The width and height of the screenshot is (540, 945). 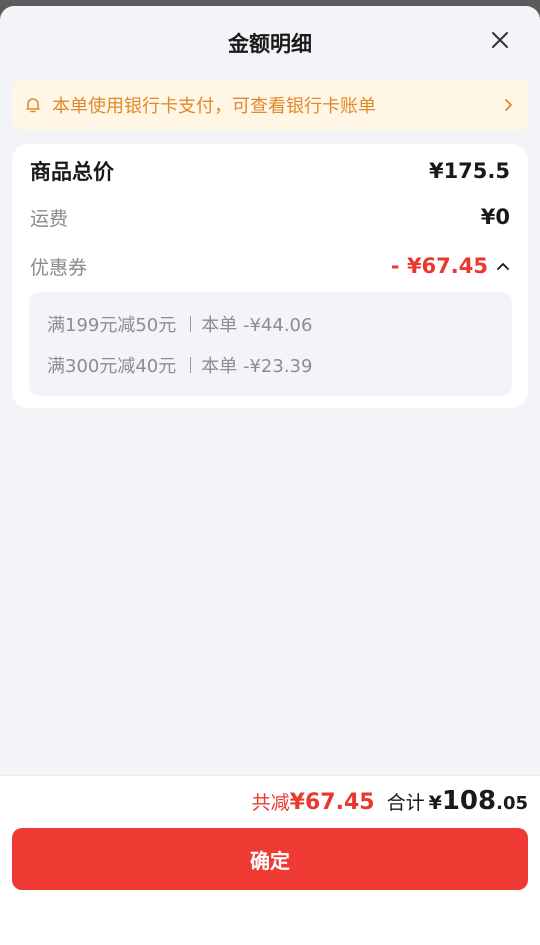 I want to click on shipping-value: ¥0, so click(x=495, y=217).